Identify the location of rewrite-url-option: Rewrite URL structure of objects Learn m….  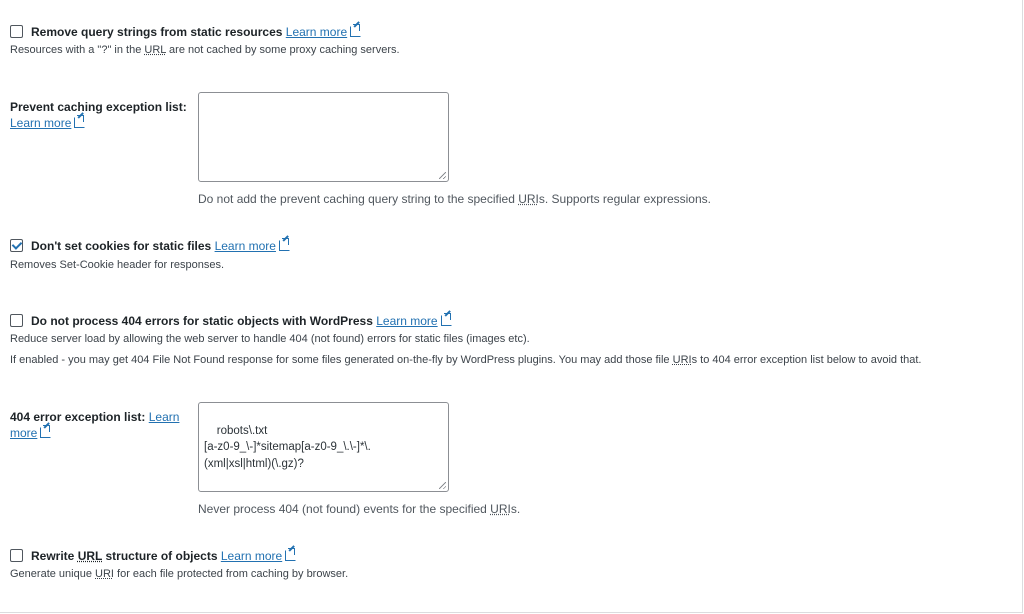
(153, 555).